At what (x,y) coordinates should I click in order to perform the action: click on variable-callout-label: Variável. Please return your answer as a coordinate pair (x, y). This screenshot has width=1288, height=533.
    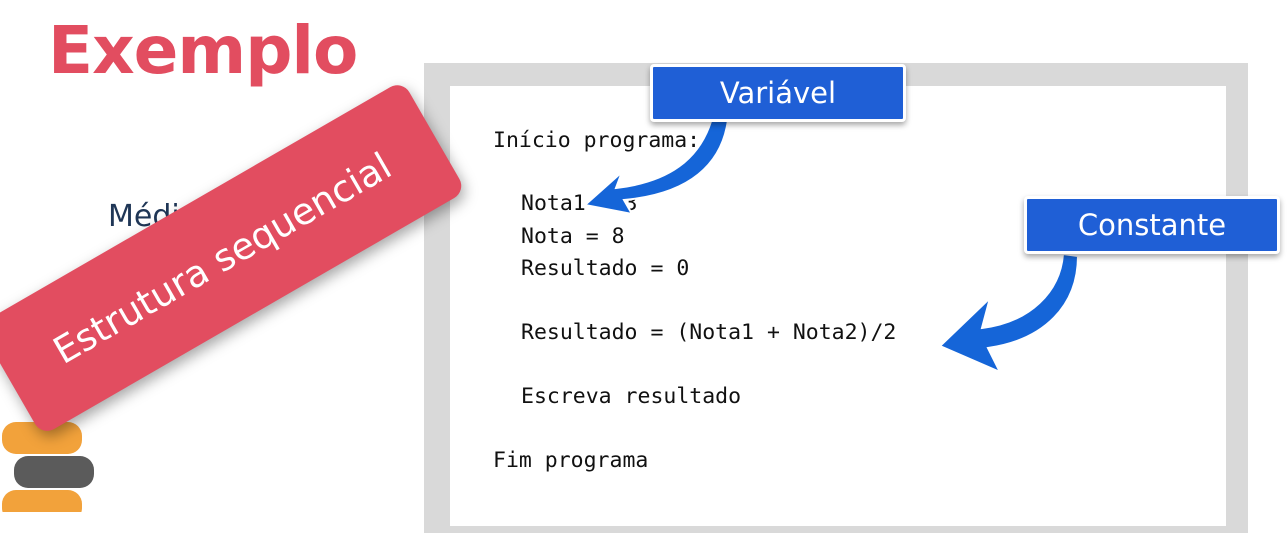
    Looking at the image, I should click on (778, 93).